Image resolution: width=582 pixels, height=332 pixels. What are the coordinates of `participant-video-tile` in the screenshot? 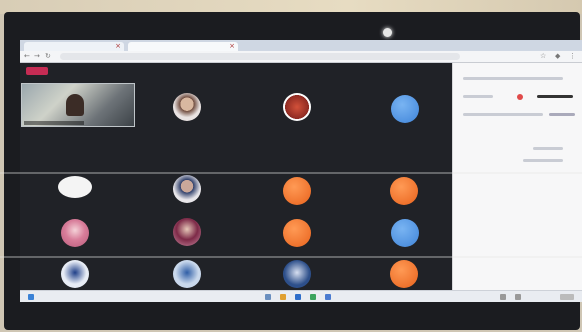 It's located at (78, 105).